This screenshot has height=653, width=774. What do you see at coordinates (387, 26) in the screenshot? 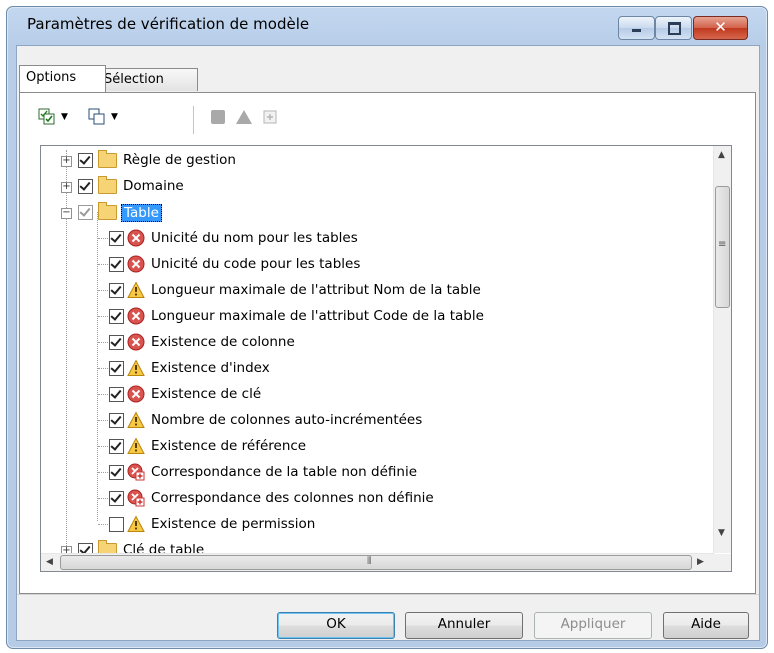
I see `title-bar: Paramètres de vérification de modèle ✕` at bounding box center [387, 26].